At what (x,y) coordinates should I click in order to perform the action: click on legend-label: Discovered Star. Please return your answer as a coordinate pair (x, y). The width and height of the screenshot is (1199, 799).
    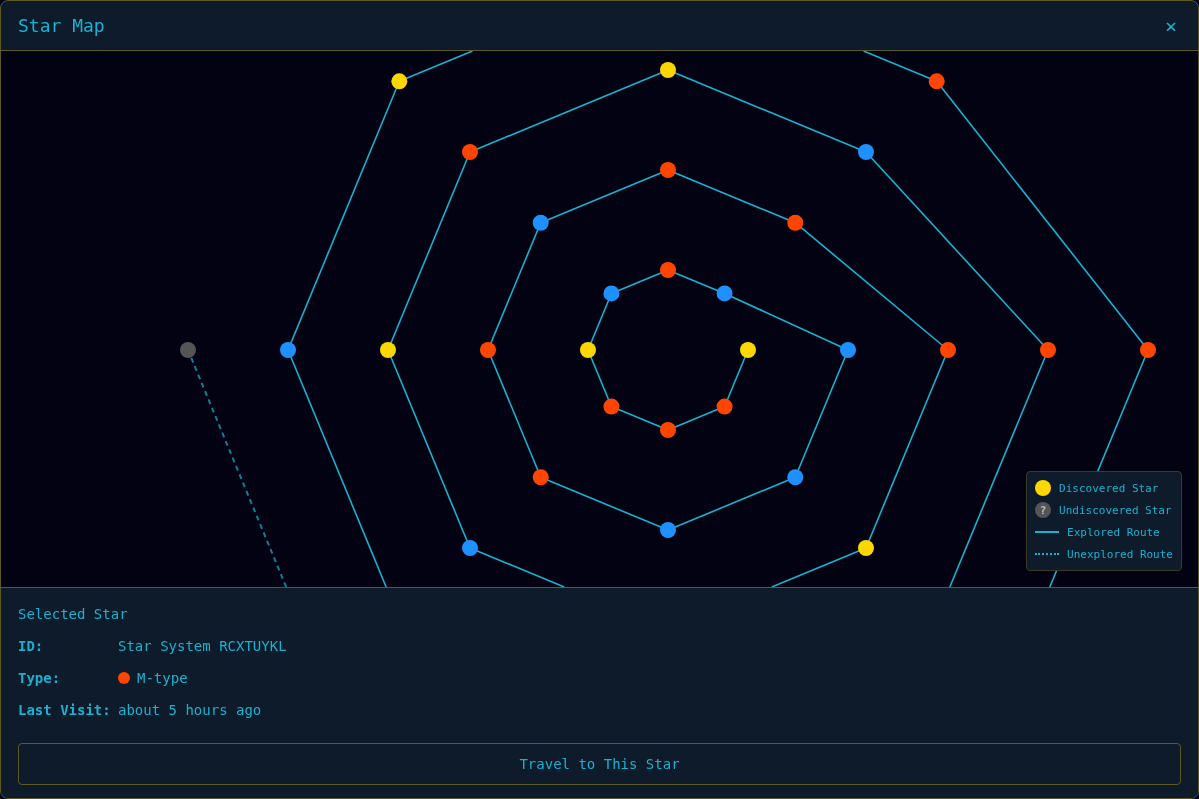
    Looking at the image, I should click on (1109, 488).